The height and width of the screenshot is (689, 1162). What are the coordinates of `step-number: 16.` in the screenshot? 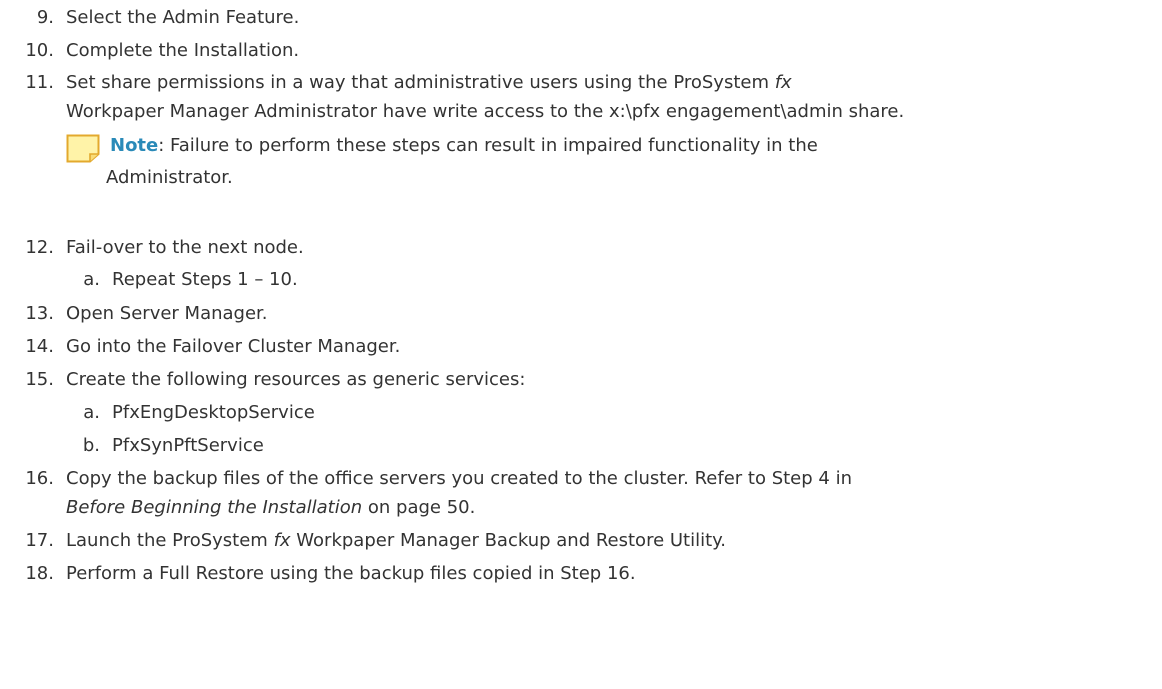 It's located at (39, 478).